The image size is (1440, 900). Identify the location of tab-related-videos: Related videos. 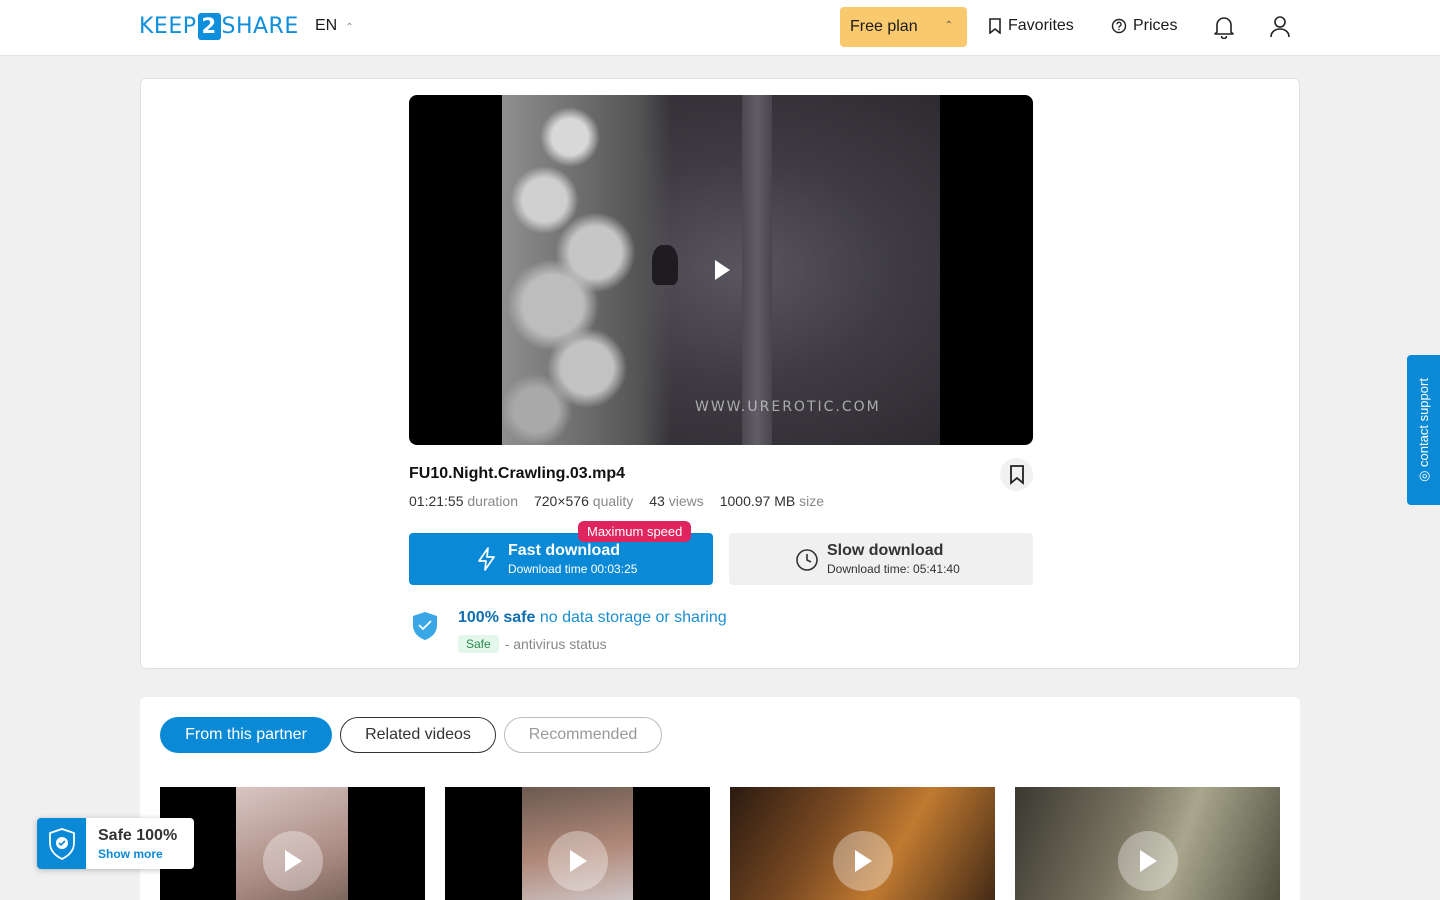
(418, 735).